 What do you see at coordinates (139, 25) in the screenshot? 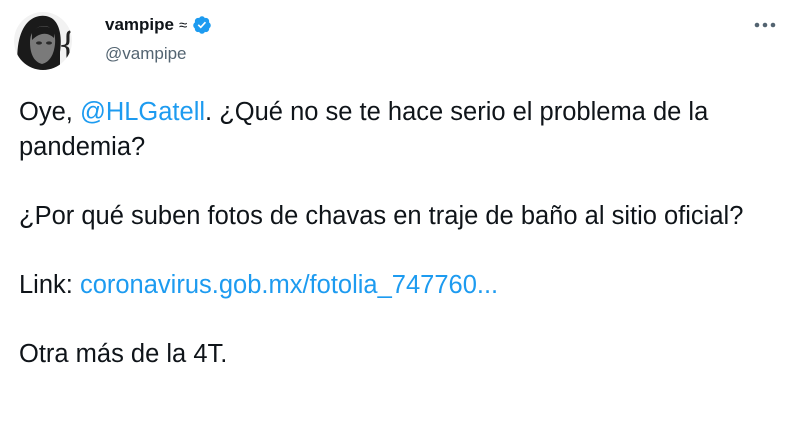
I see `display-name: vampipe` at bounding box center [139, 25].